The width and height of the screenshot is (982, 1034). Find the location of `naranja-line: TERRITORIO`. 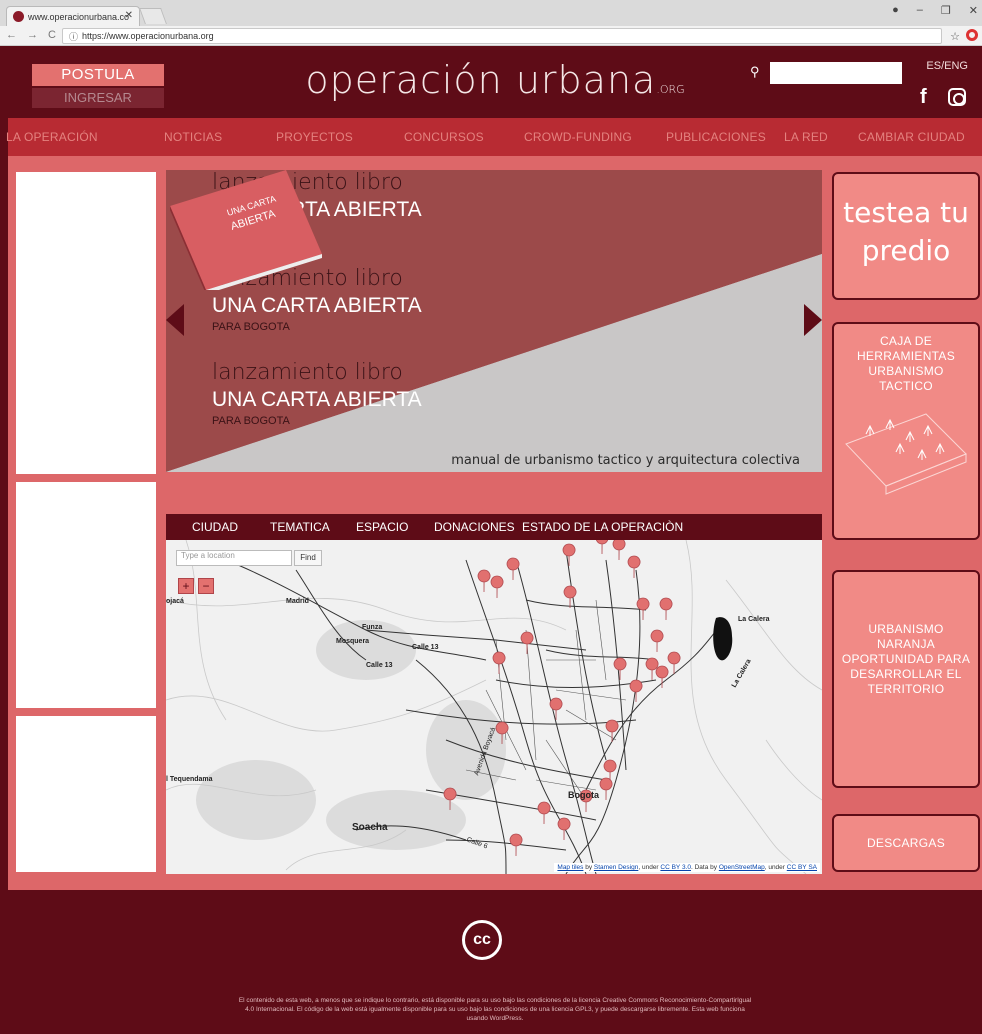

naranja-line: TERRITORIO is located at coordinates (906, 689).